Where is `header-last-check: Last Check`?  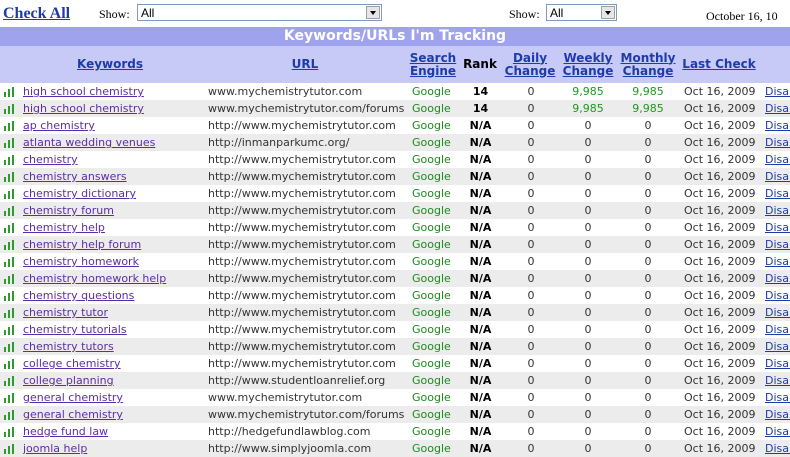
header-last-check: Last Check is located at coordinates (719, 64).